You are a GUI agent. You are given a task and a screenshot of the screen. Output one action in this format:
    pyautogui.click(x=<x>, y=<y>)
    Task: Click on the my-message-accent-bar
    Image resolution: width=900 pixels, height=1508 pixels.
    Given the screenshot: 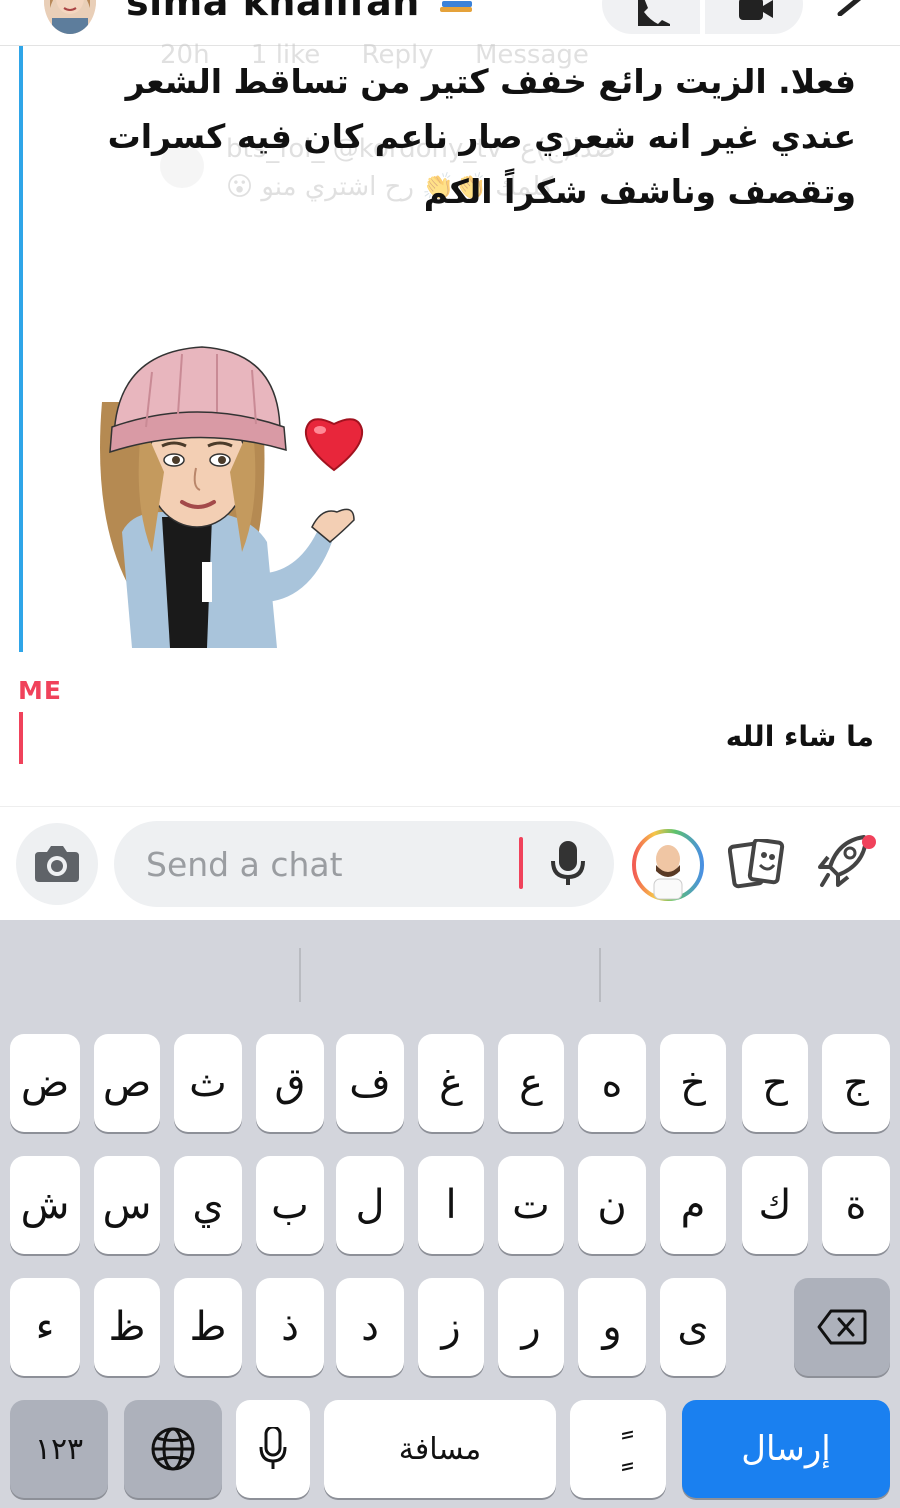 What is the action you would take?
    pyautogui.click(x=21, y=738)
    